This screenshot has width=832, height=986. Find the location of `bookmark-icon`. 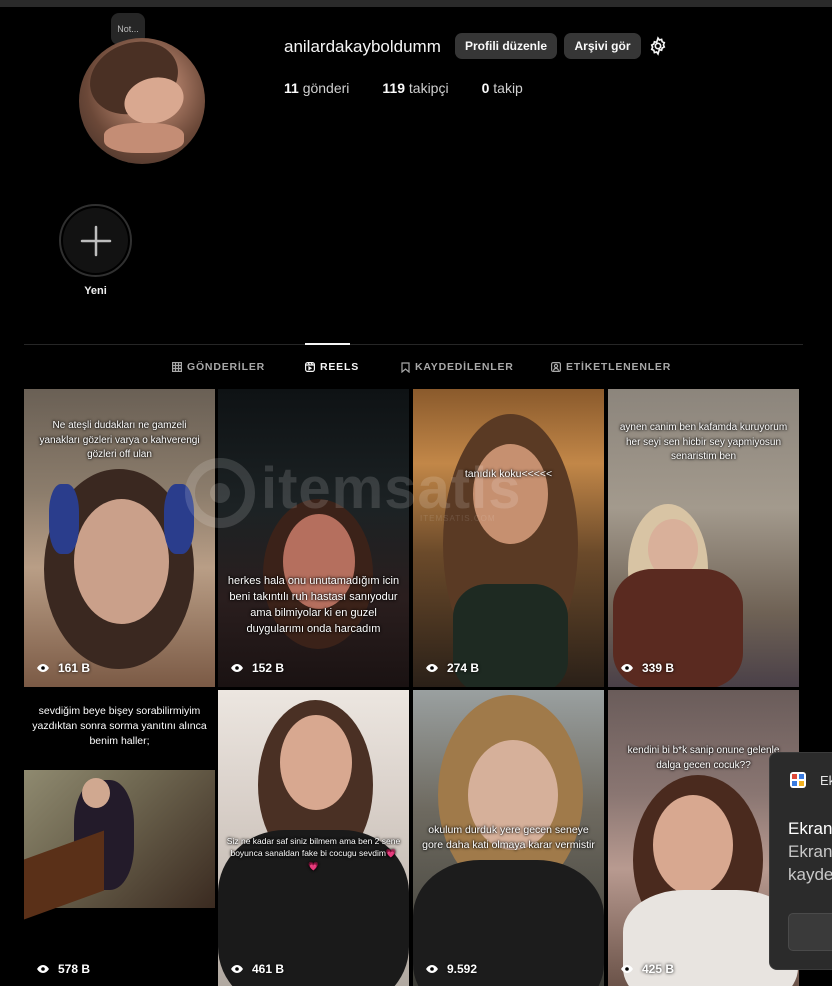

bookmark-icon is located at coordinates (405, 367).